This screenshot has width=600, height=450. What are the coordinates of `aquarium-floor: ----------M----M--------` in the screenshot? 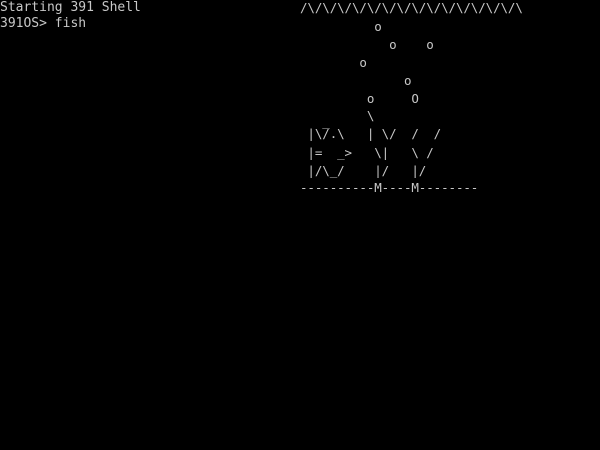 It's located at (389, 187).